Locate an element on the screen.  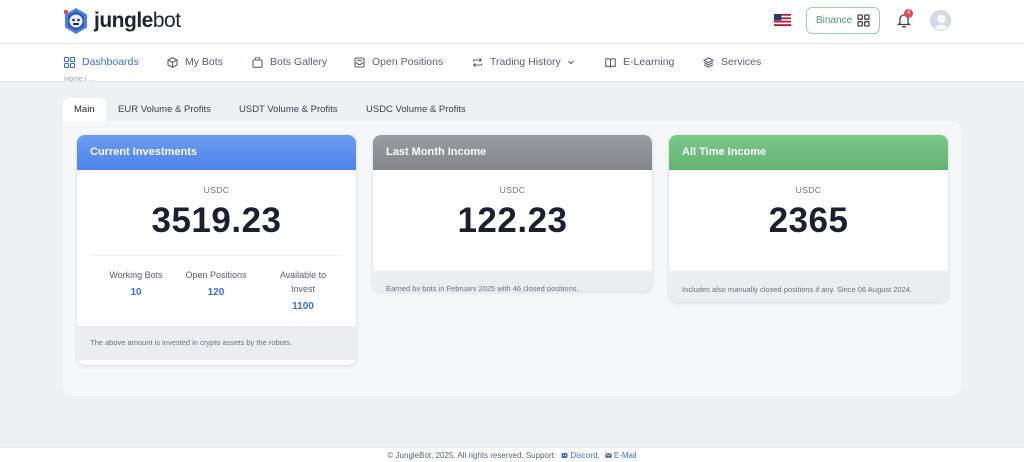
email-icon is located at coordinates (608, 455).